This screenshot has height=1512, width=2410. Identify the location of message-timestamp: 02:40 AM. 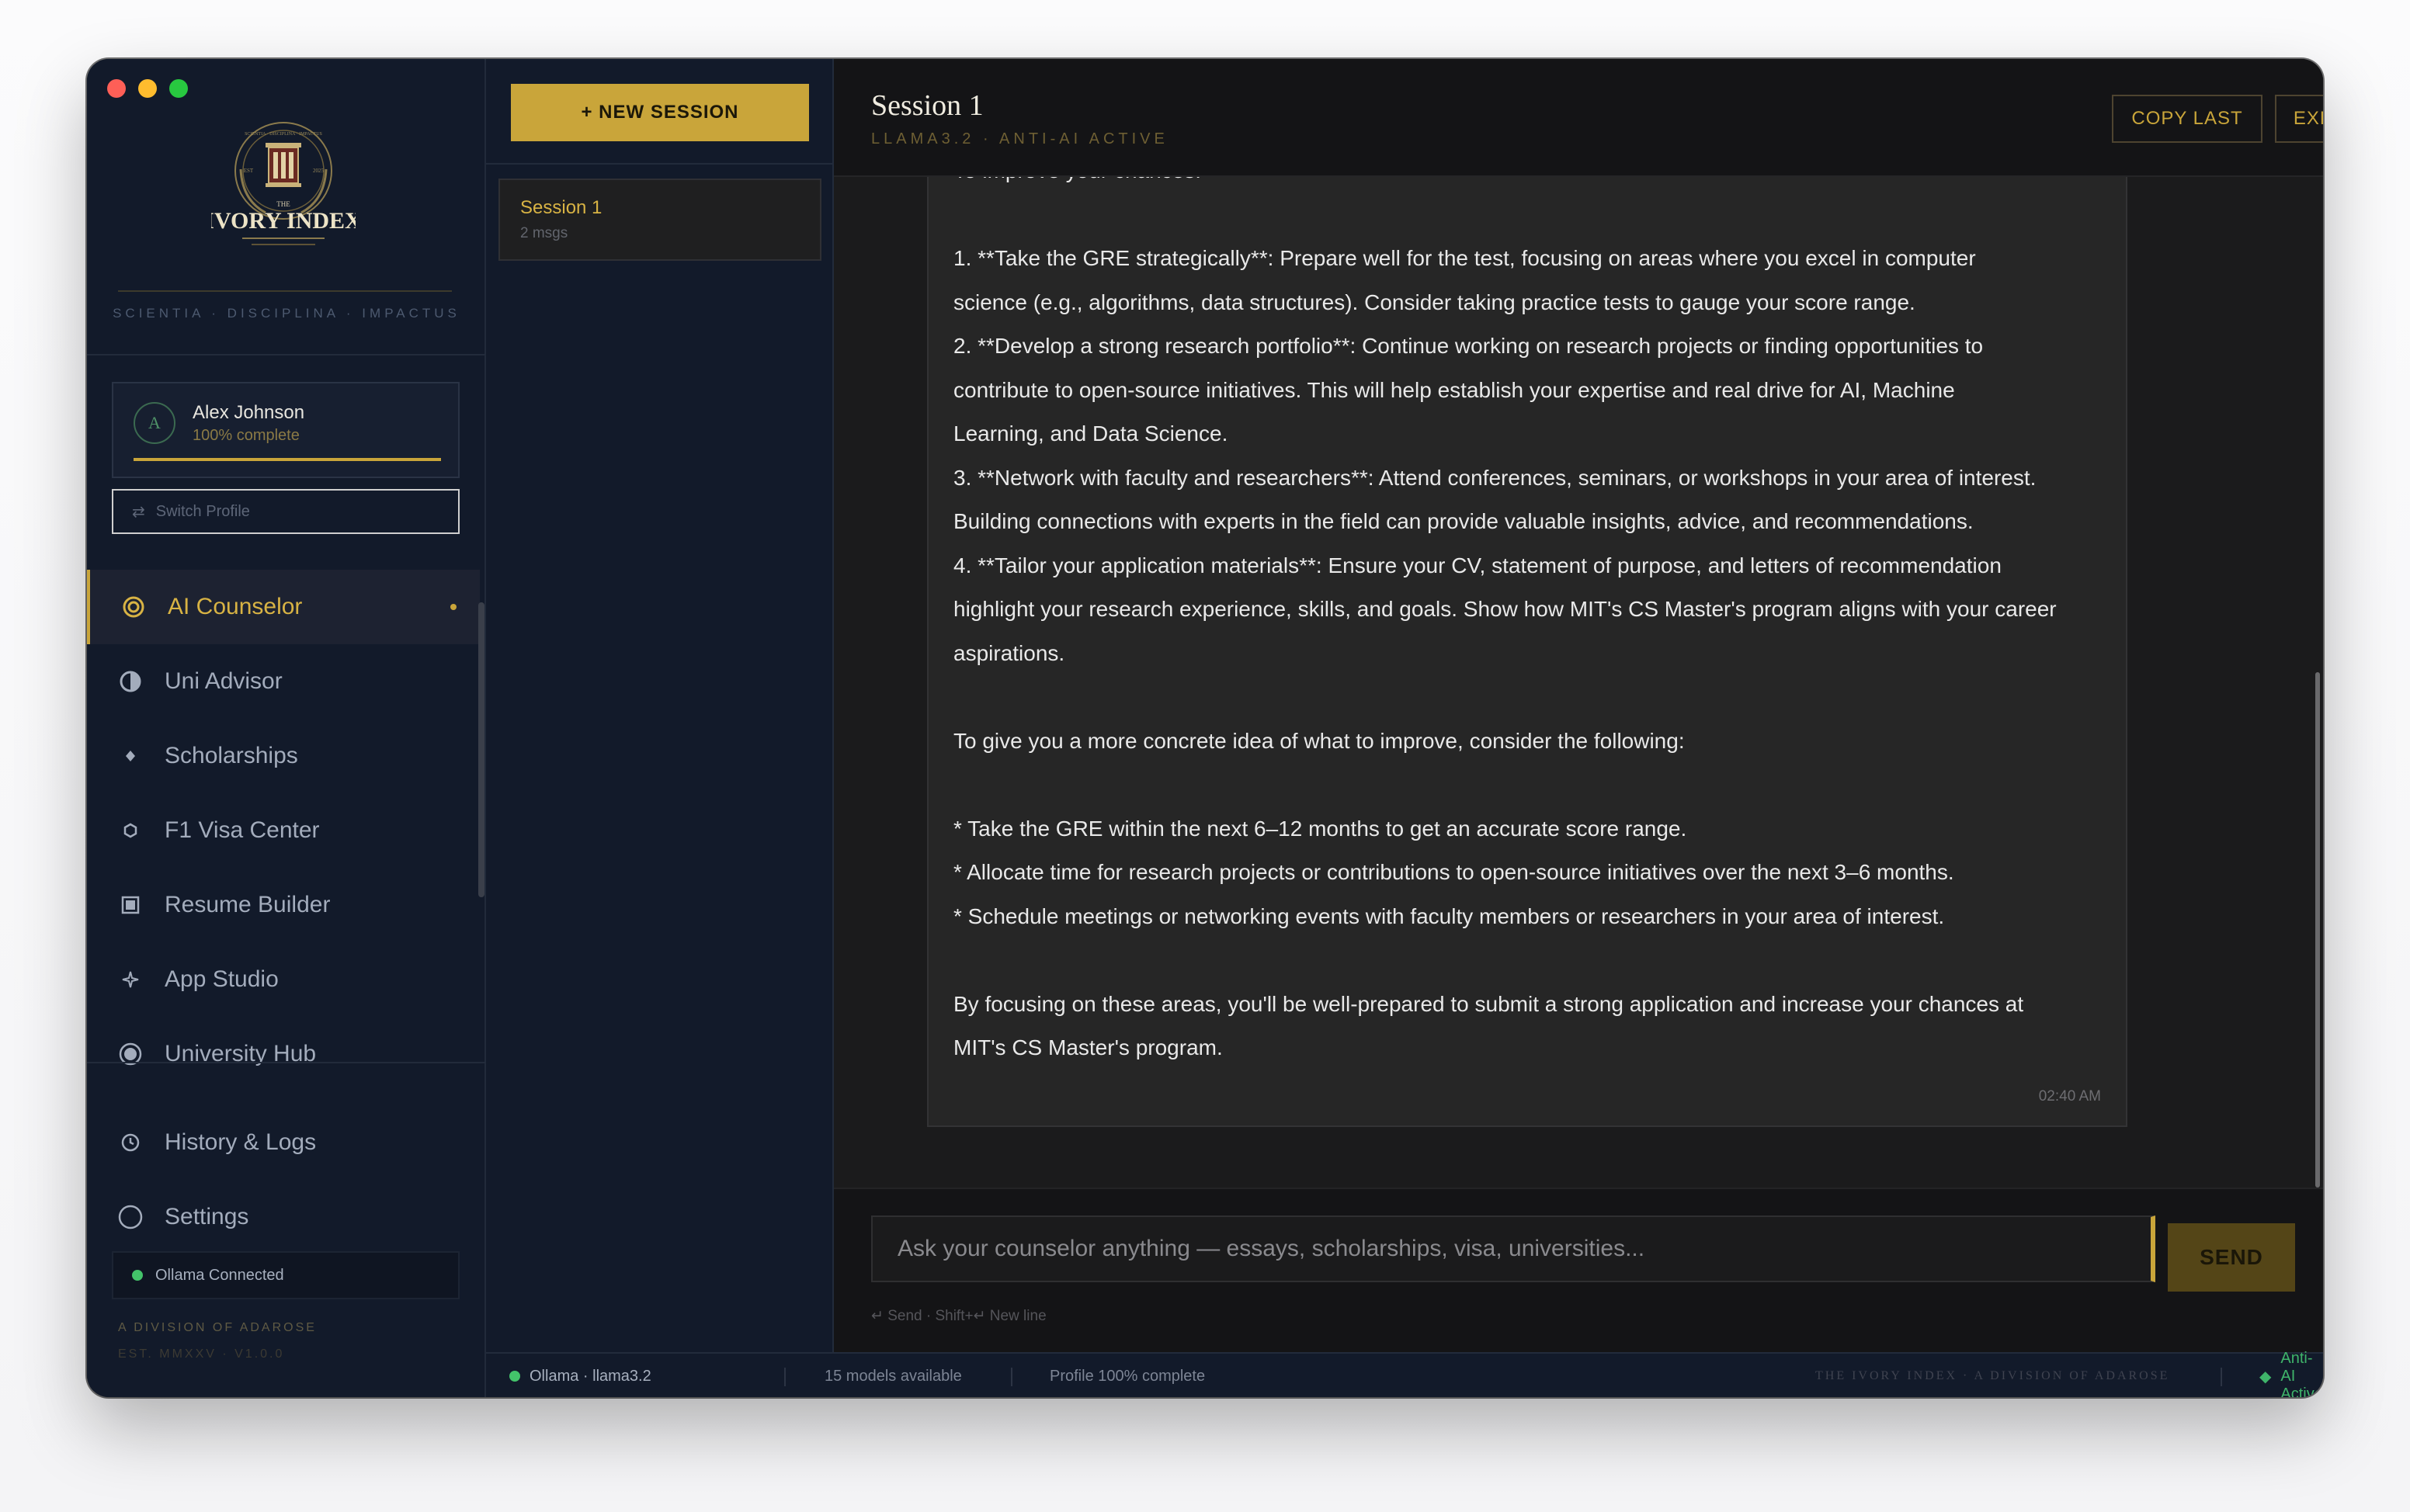
(2069, 1096).